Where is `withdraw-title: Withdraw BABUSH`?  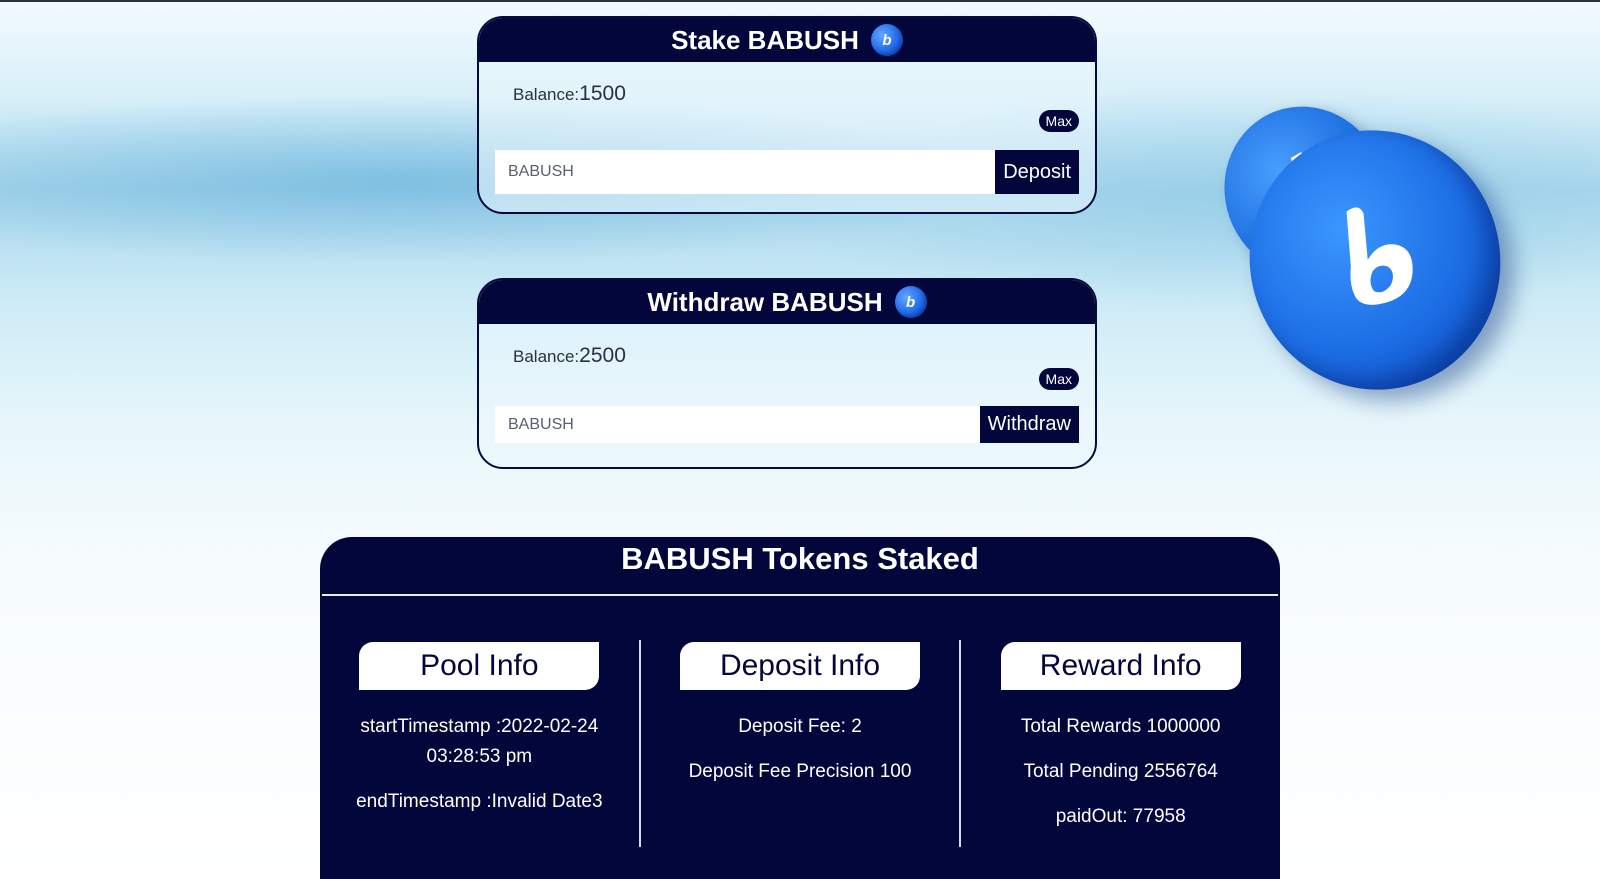
withdraw-title: Withdraw BABUSH is located at coordinates (765, 301).